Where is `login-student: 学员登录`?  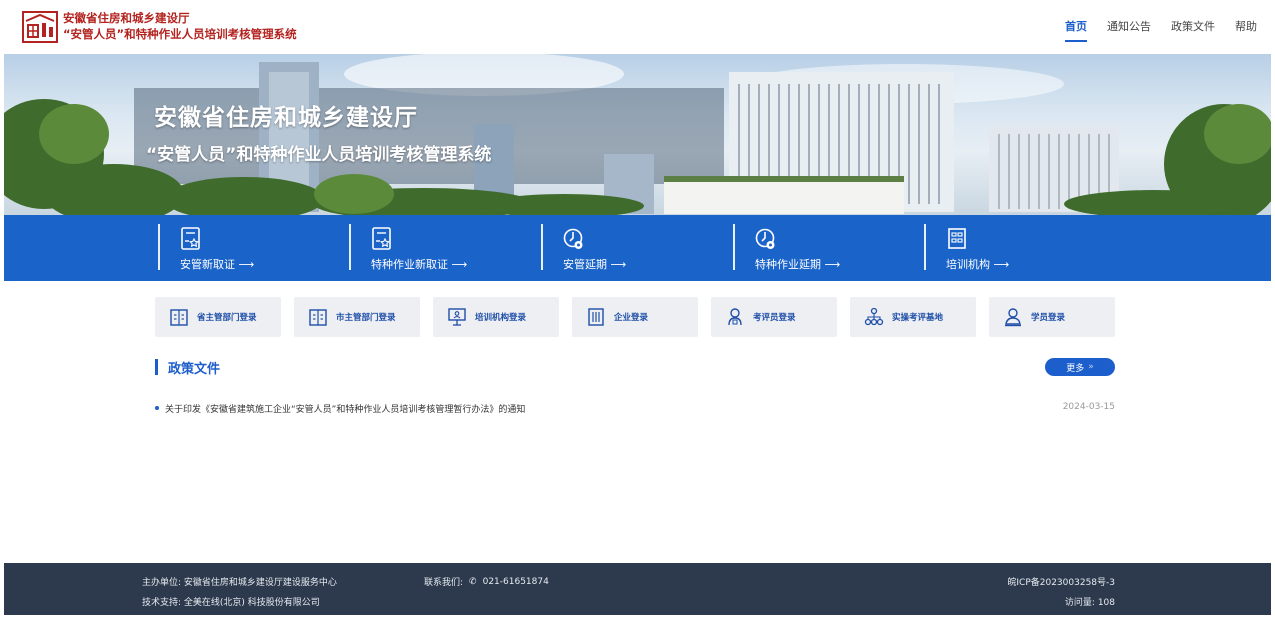
login-student: 学员登录 is located at coordinates (1052, 317).